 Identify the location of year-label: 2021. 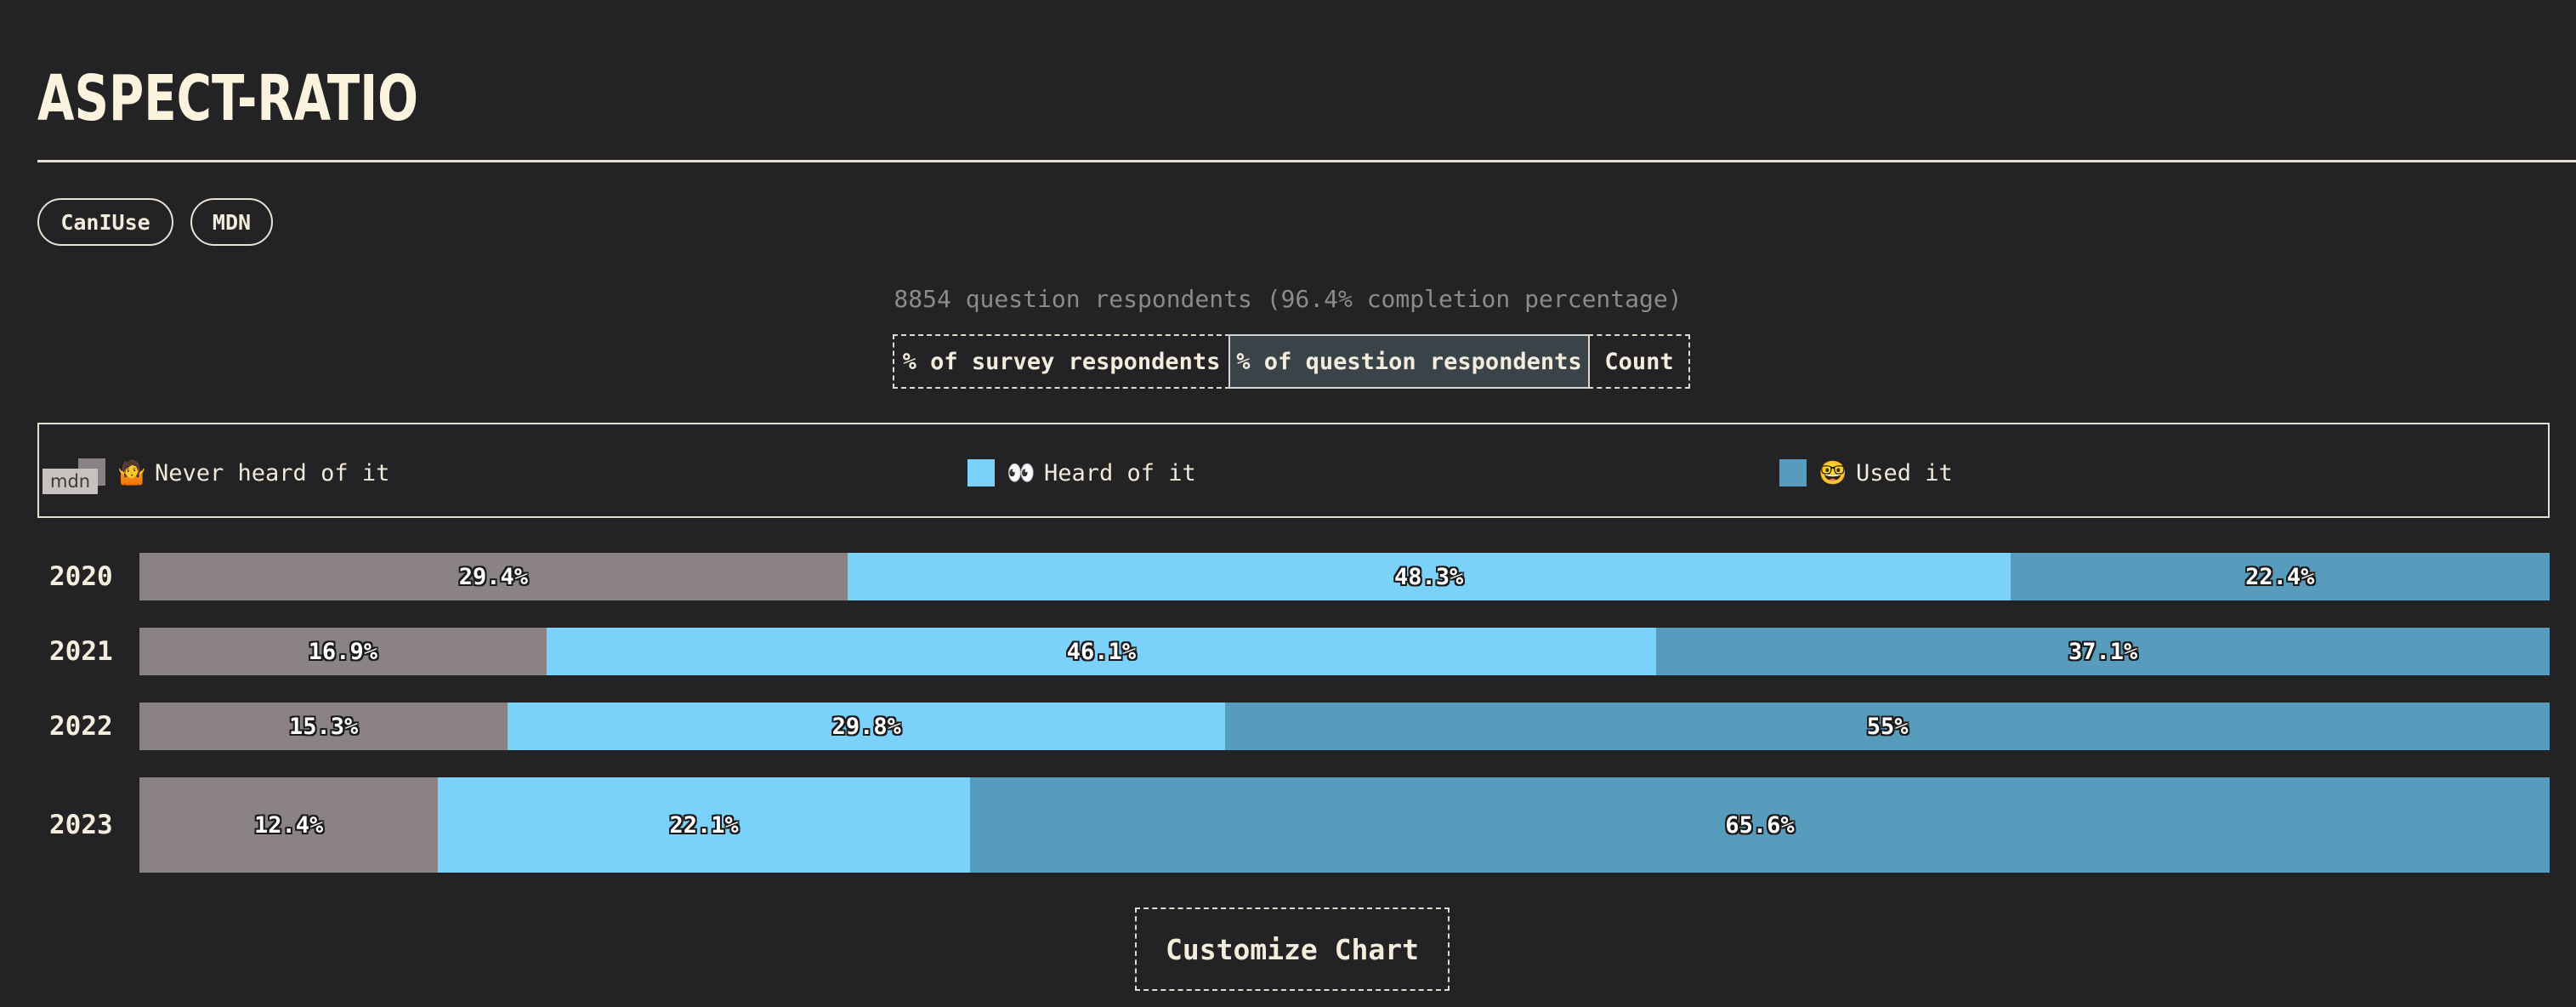
(81, 652).